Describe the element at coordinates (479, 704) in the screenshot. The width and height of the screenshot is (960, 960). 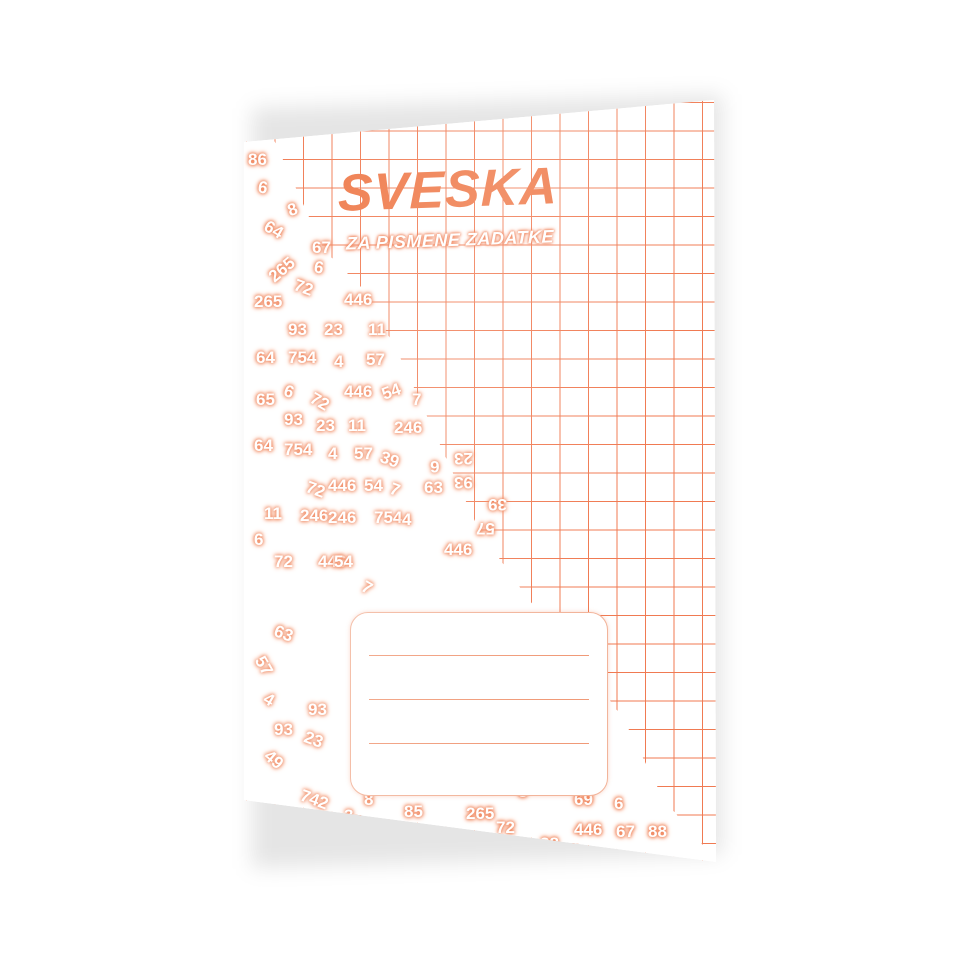
I see `name-label-box` at that location.